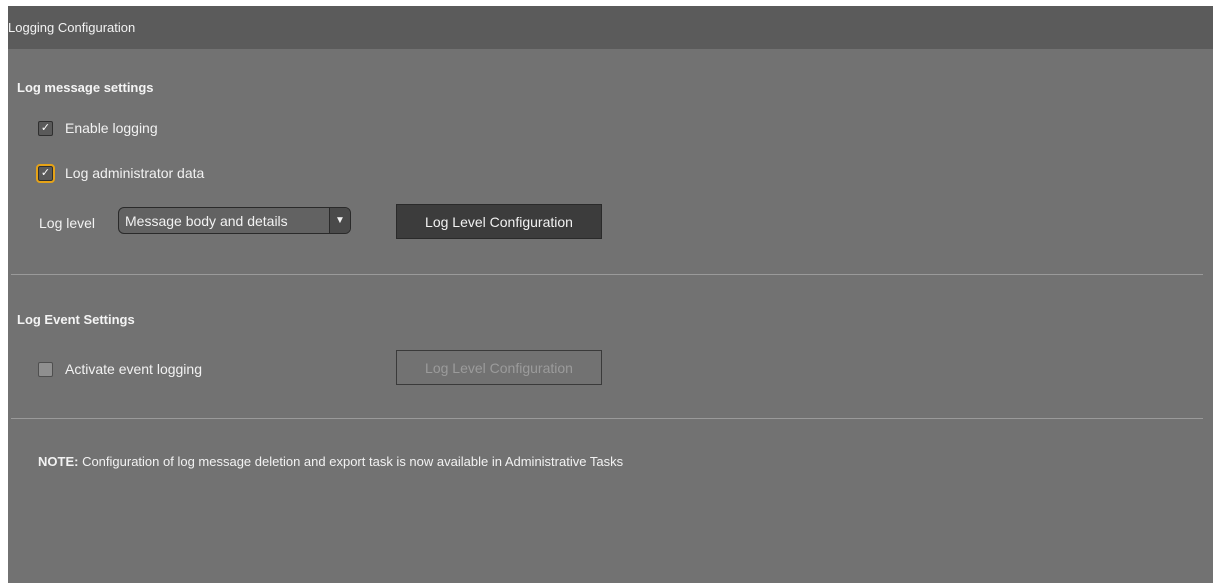 Image resolution: width=1213 pixels, height=583 pixels. Describe the element at coordinates (72, 27) in the screenshot. I see `panel-title: Logging Configuration` at that location.